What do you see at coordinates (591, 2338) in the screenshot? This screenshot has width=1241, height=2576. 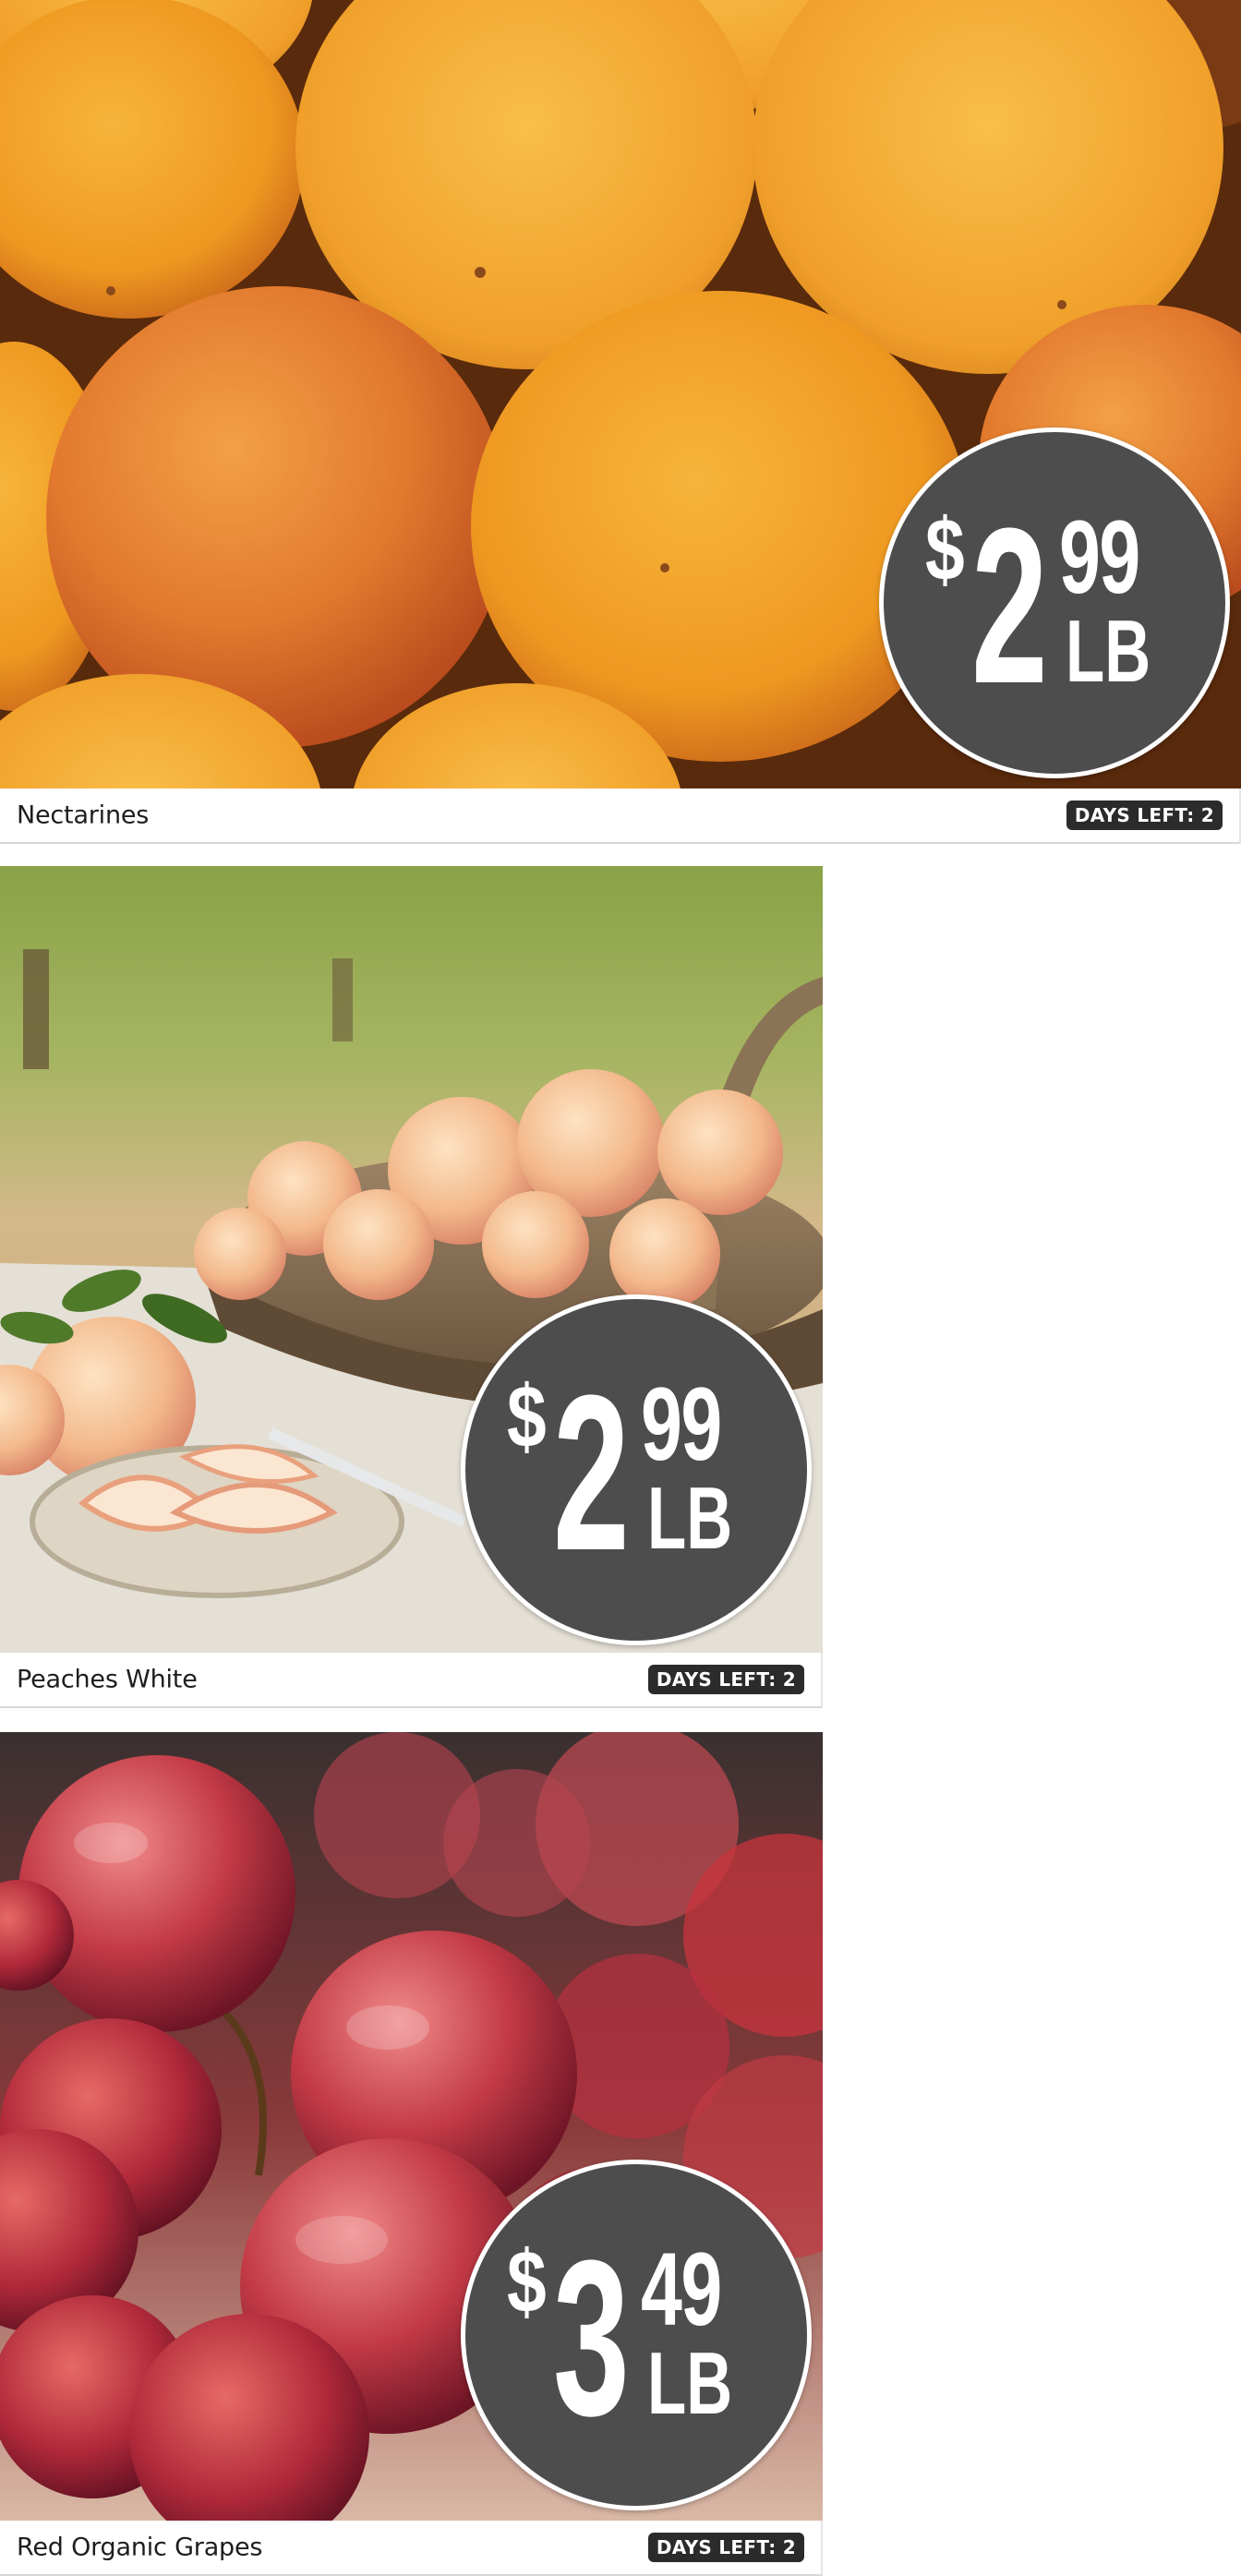 I see `price-dollars: 3` at bounding box center [591, 2338].